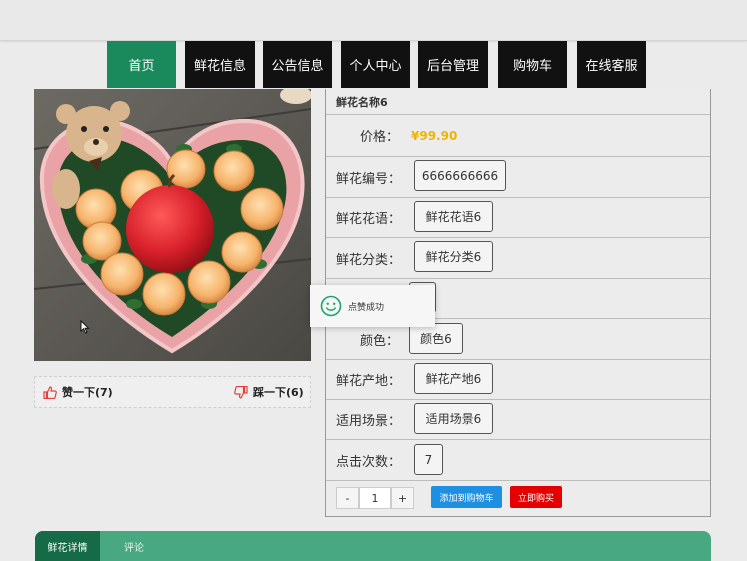  I want to click on main-nav: 首页 鲜花信息 公告信息 个人中心 后台管理 购物车 在线客服, so click(373, 65).